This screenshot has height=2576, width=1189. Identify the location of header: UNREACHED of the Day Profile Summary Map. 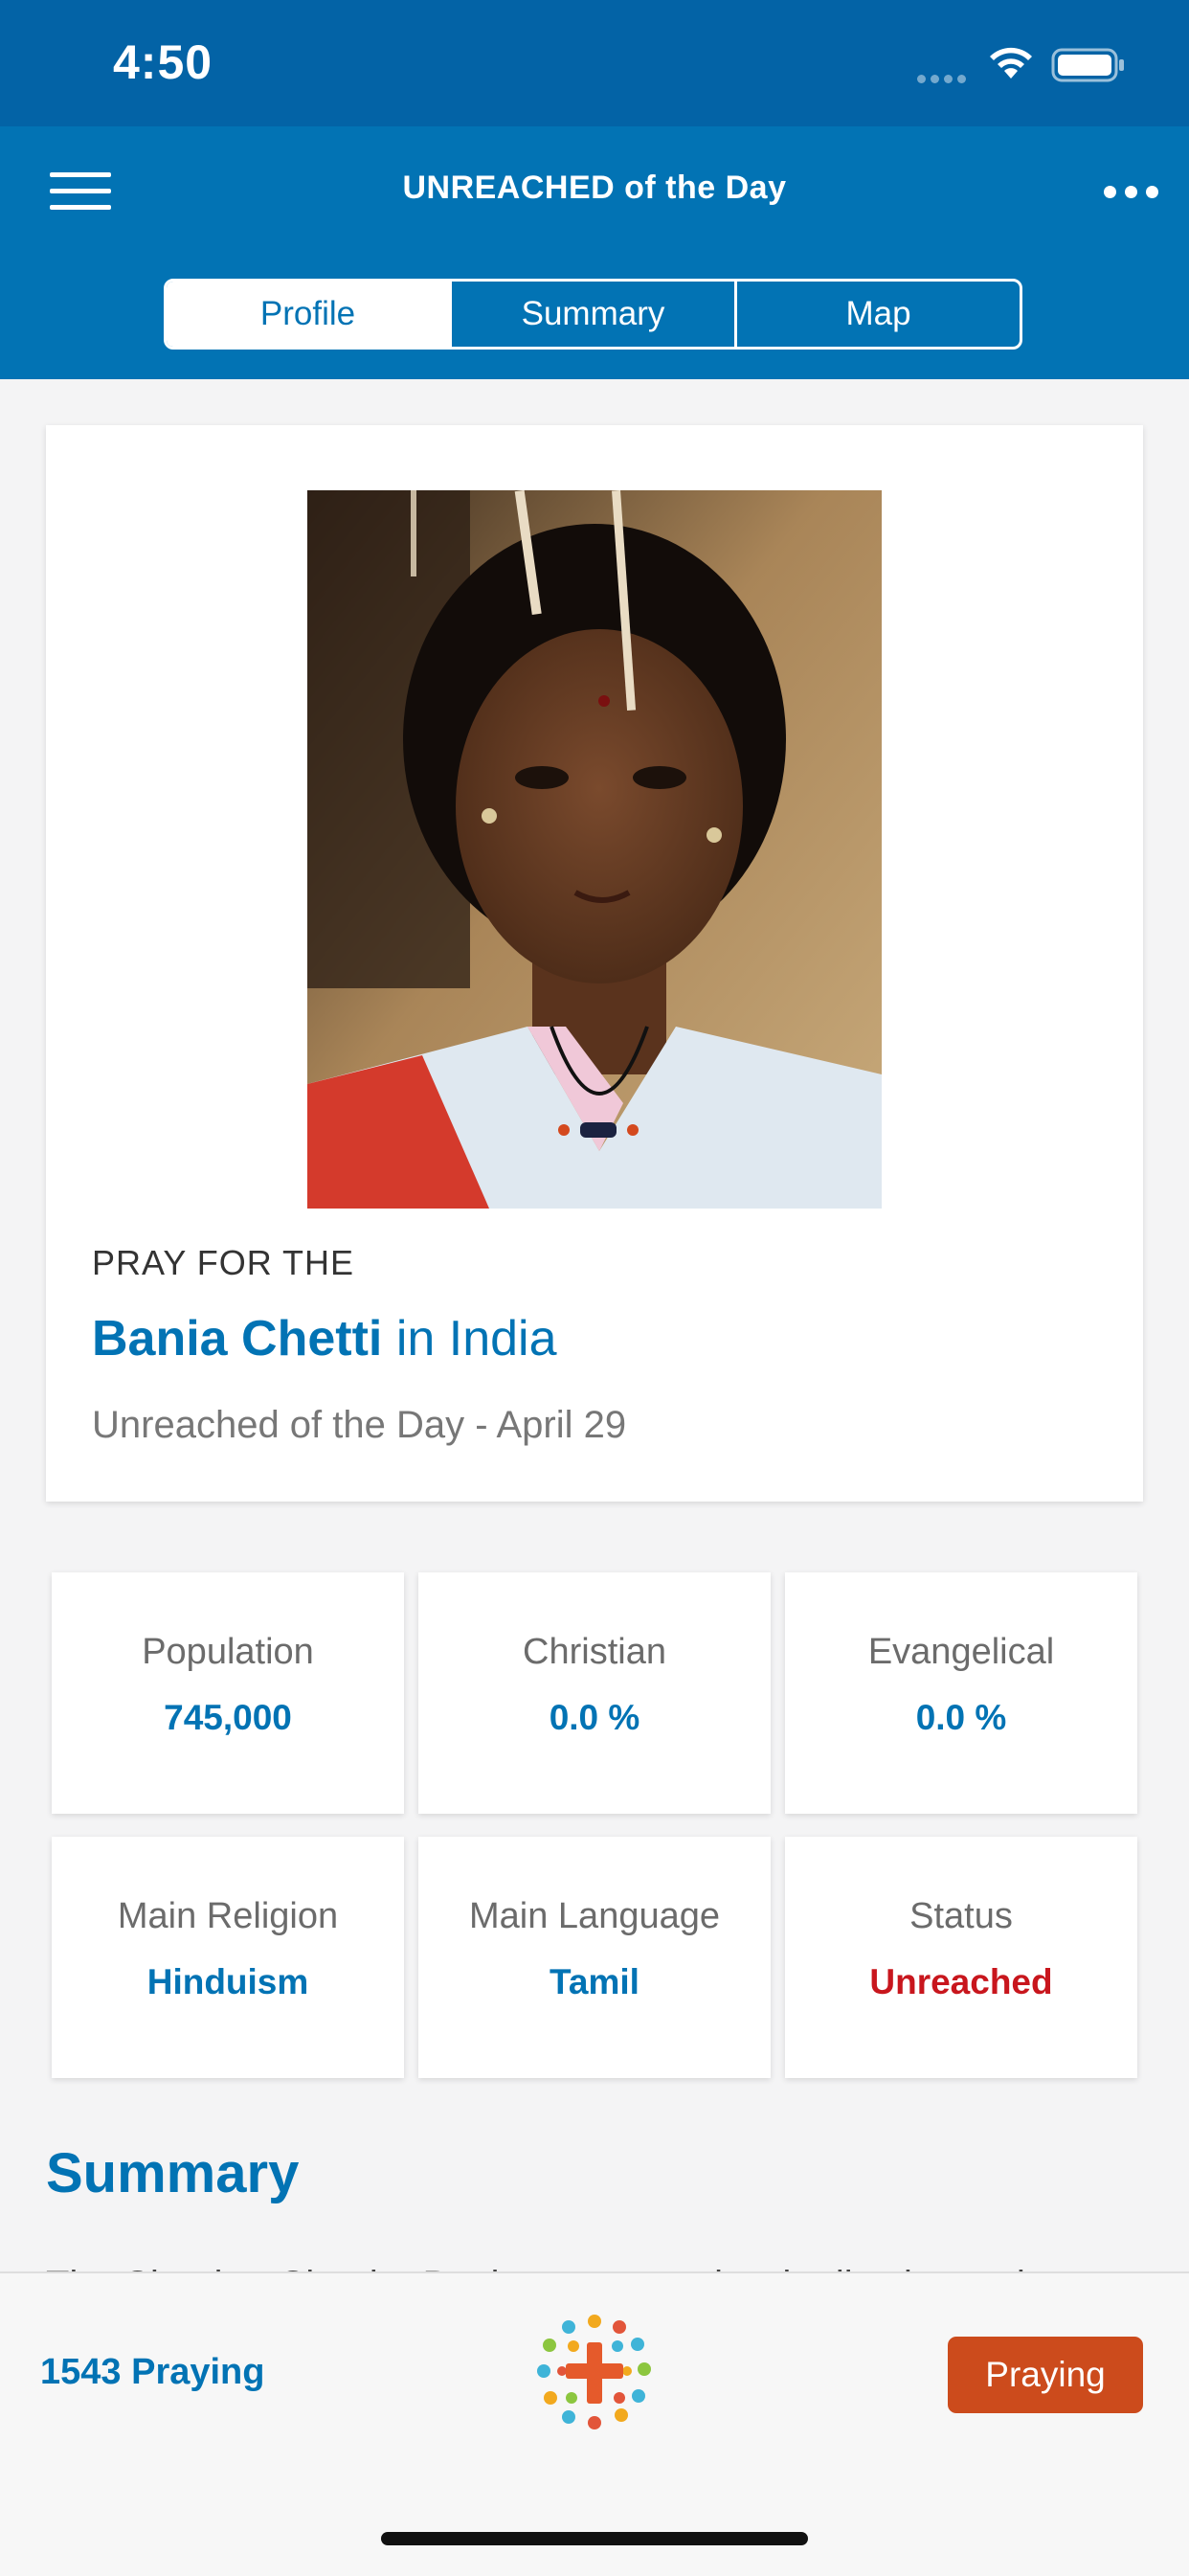
(594, 252).